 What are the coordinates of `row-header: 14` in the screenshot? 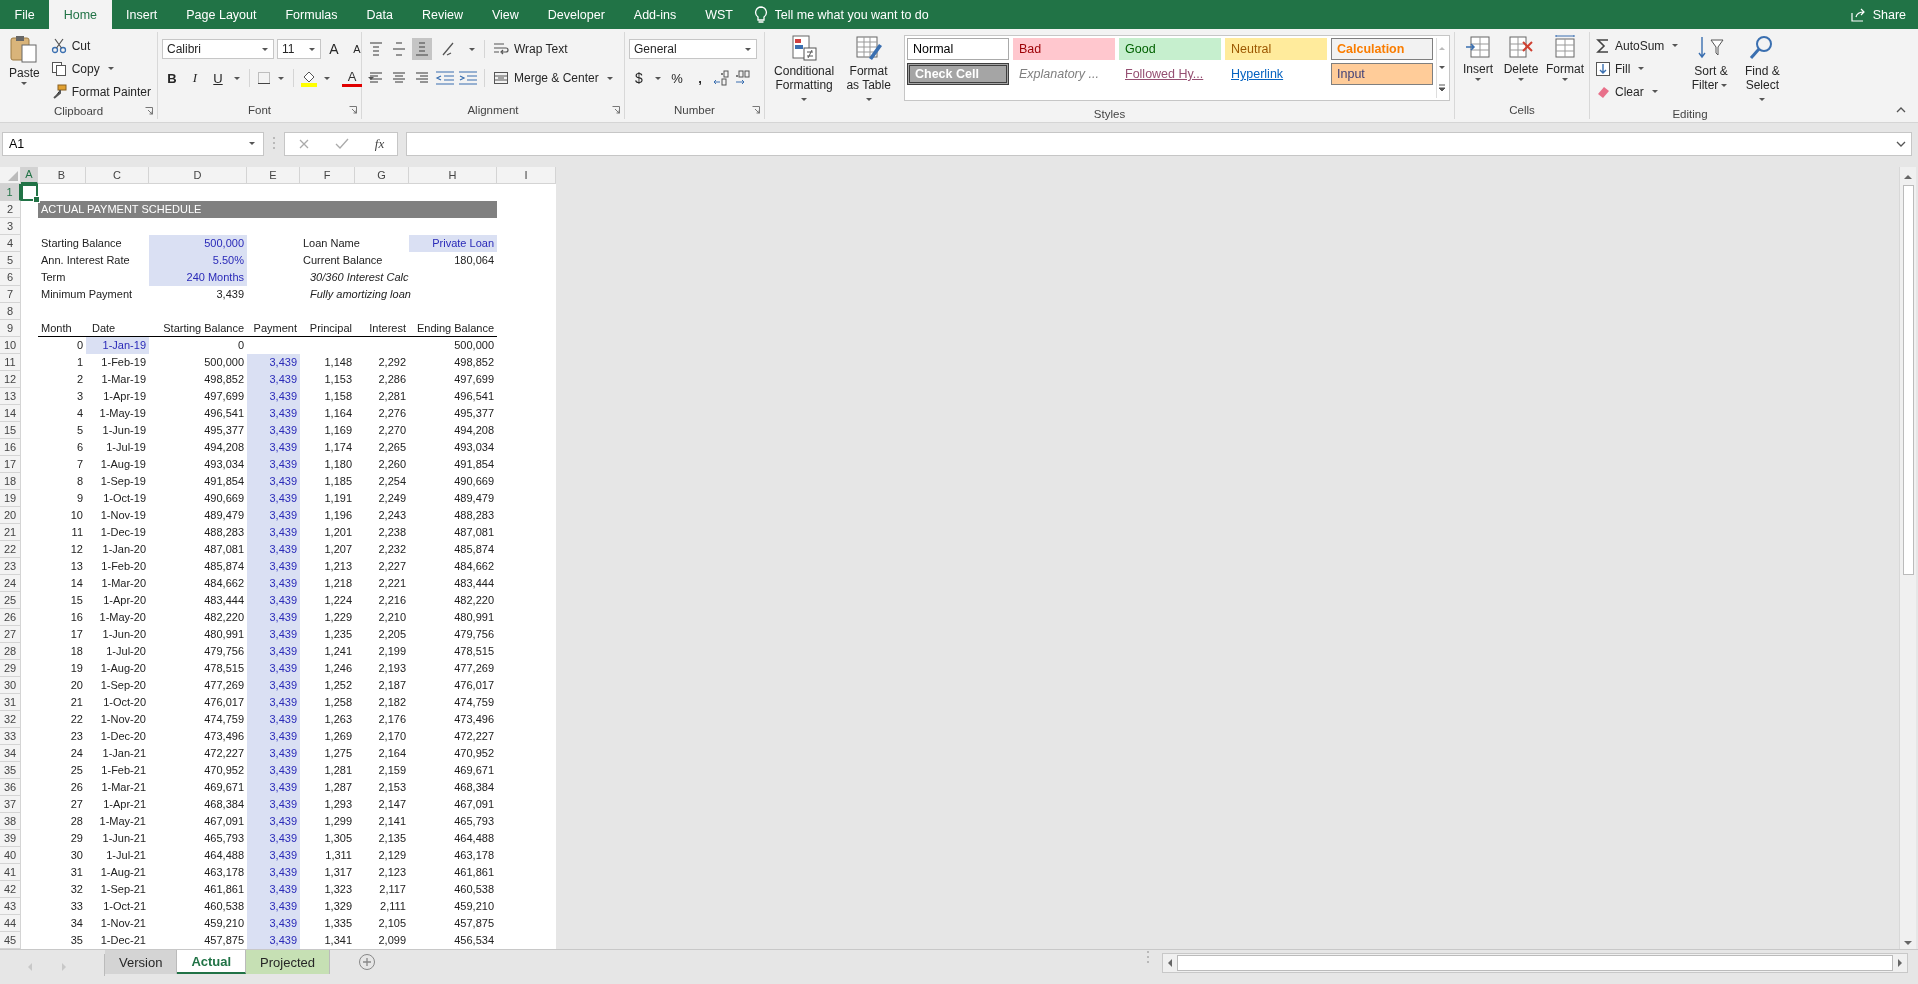 It's located at (10, 413).